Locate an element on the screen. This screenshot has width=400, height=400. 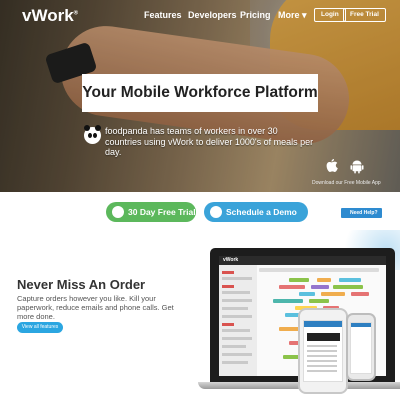
android-icon is located at coordinates (357, 166).